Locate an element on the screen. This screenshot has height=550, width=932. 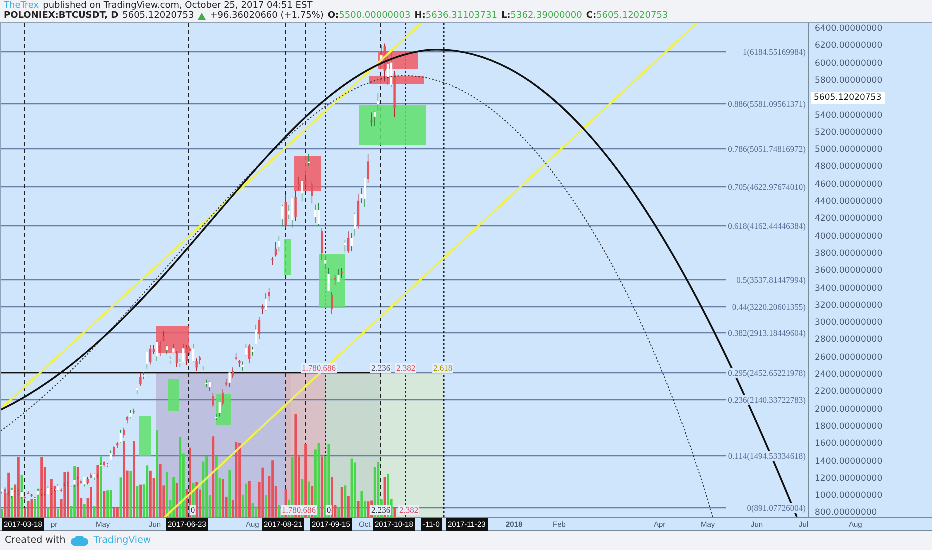
ohlc-value: 5636.31103731 is located at coordinates (462, 16).